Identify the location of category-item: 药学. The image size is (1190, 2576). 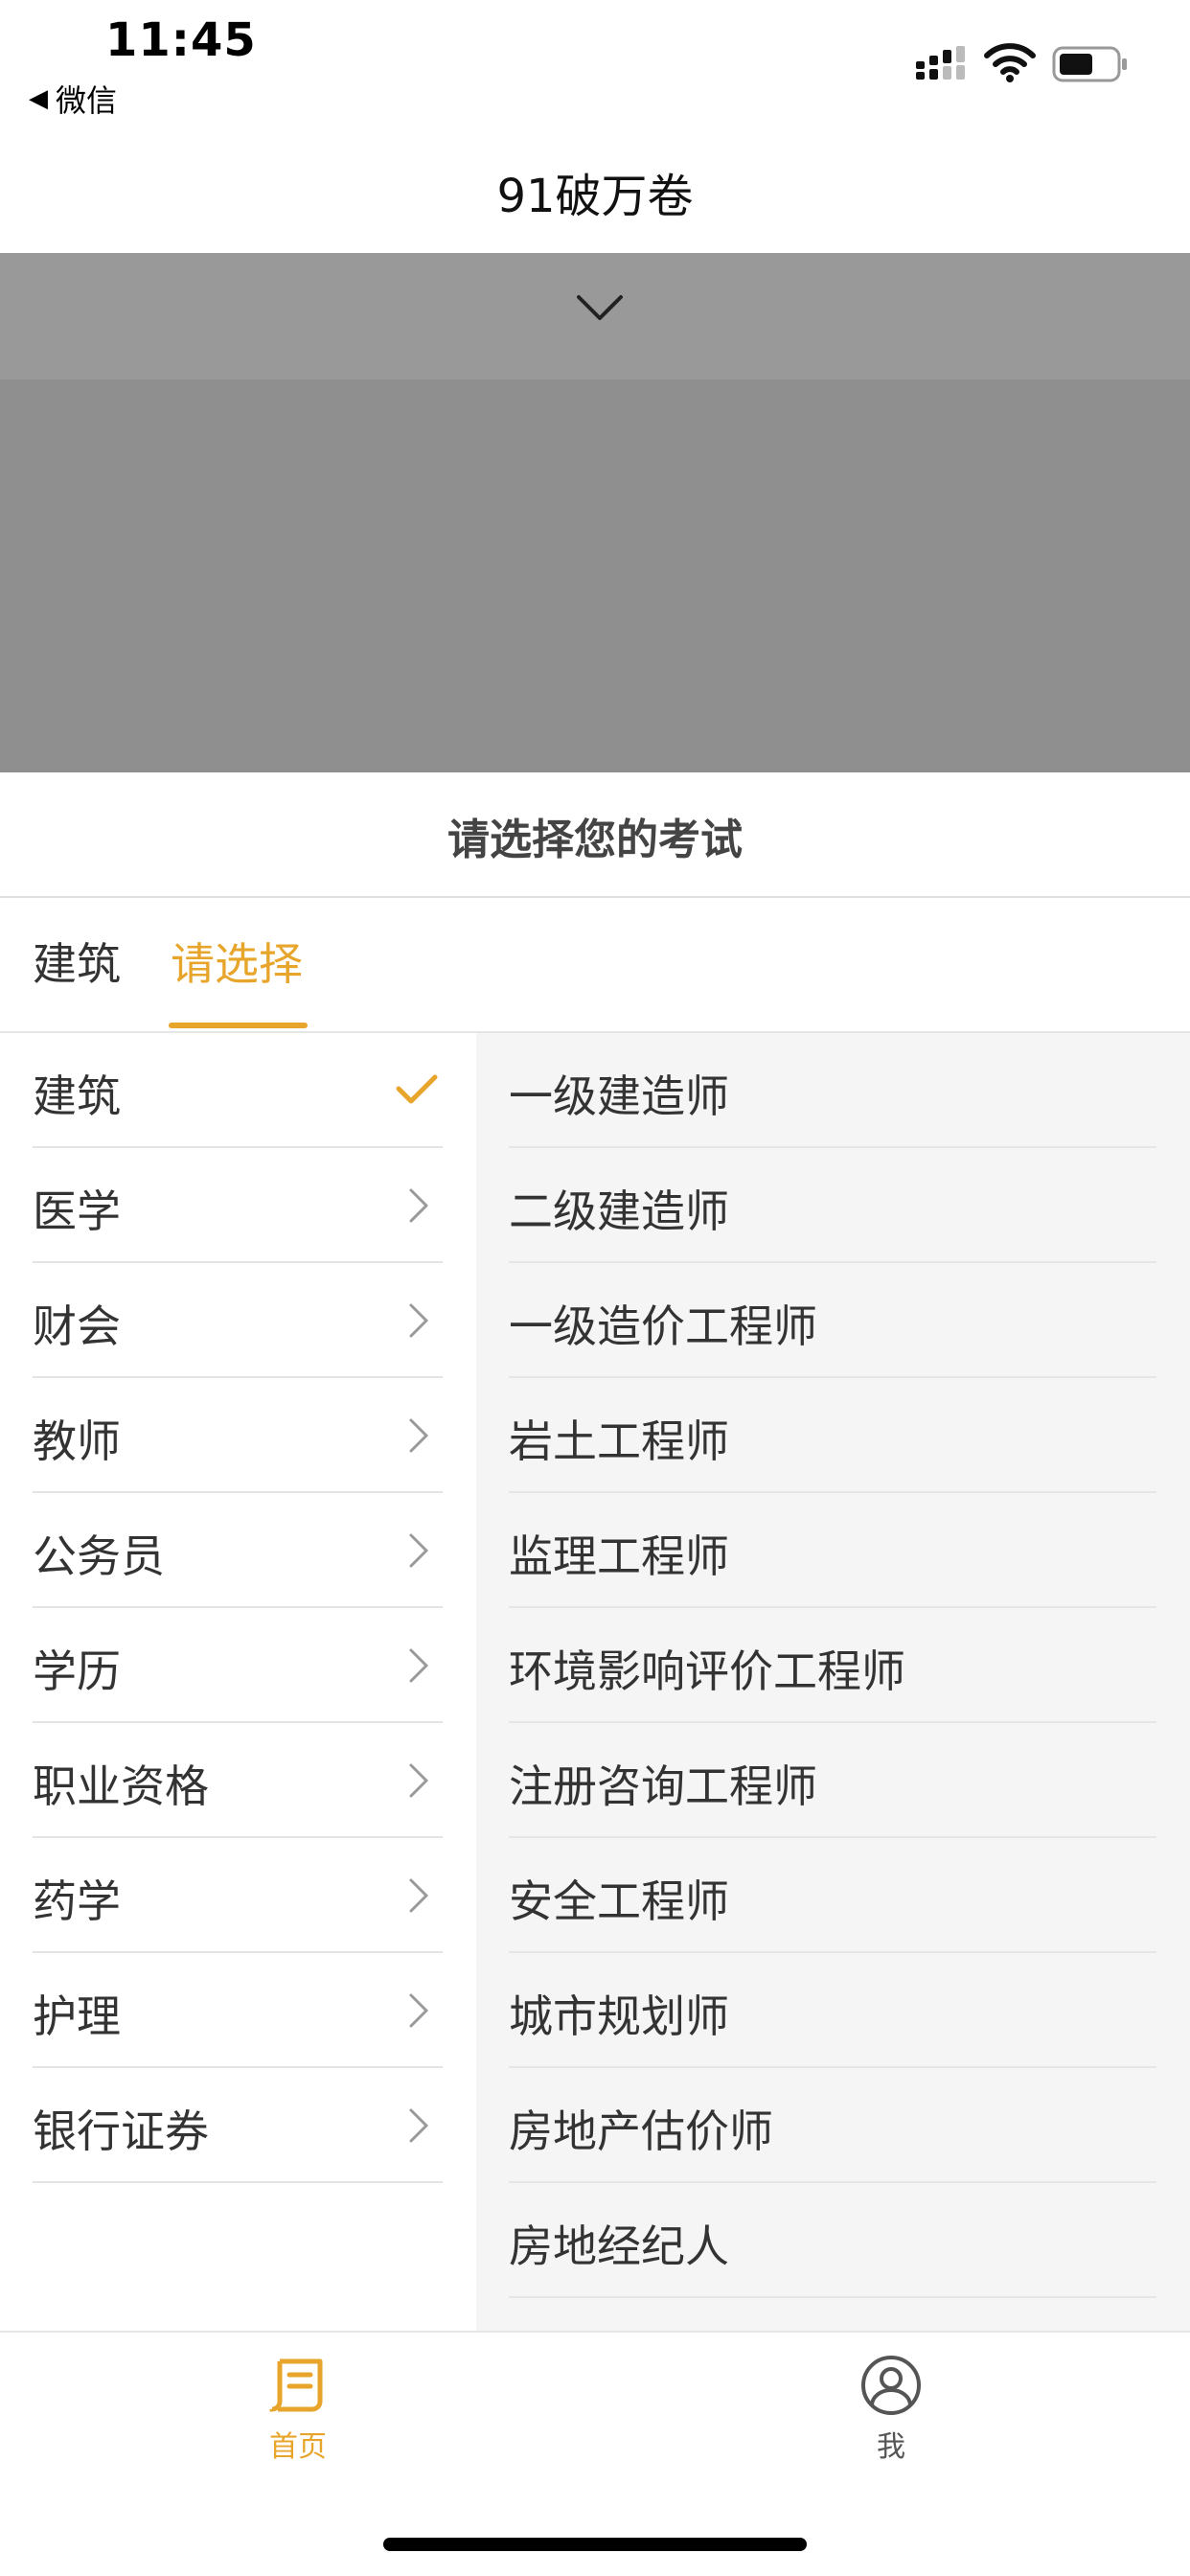
(238, 1895).